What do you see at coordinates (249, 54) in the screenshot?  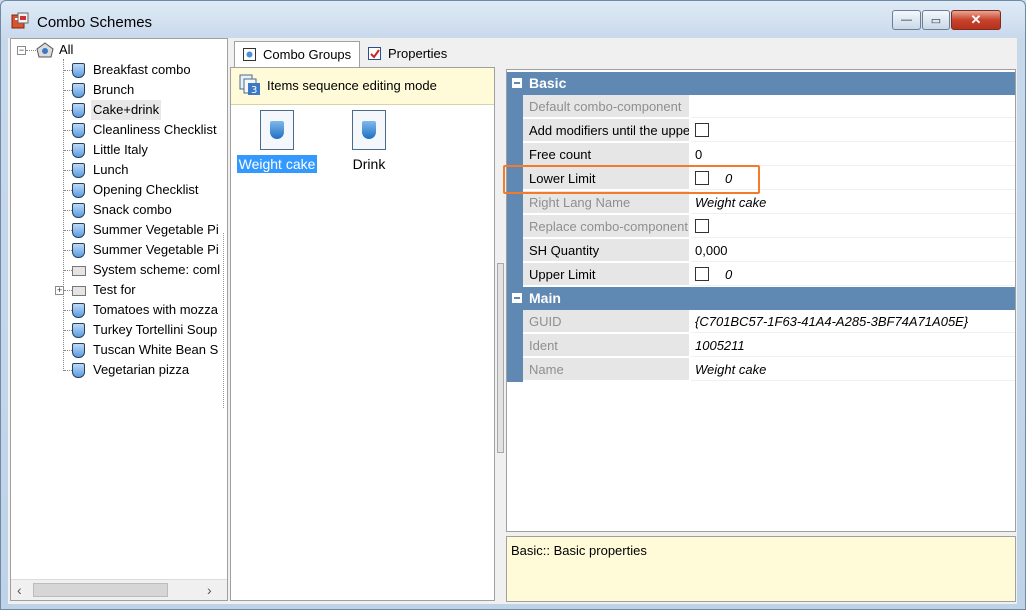 I see `combo-groups-icon` at bounding box center [249, 54].